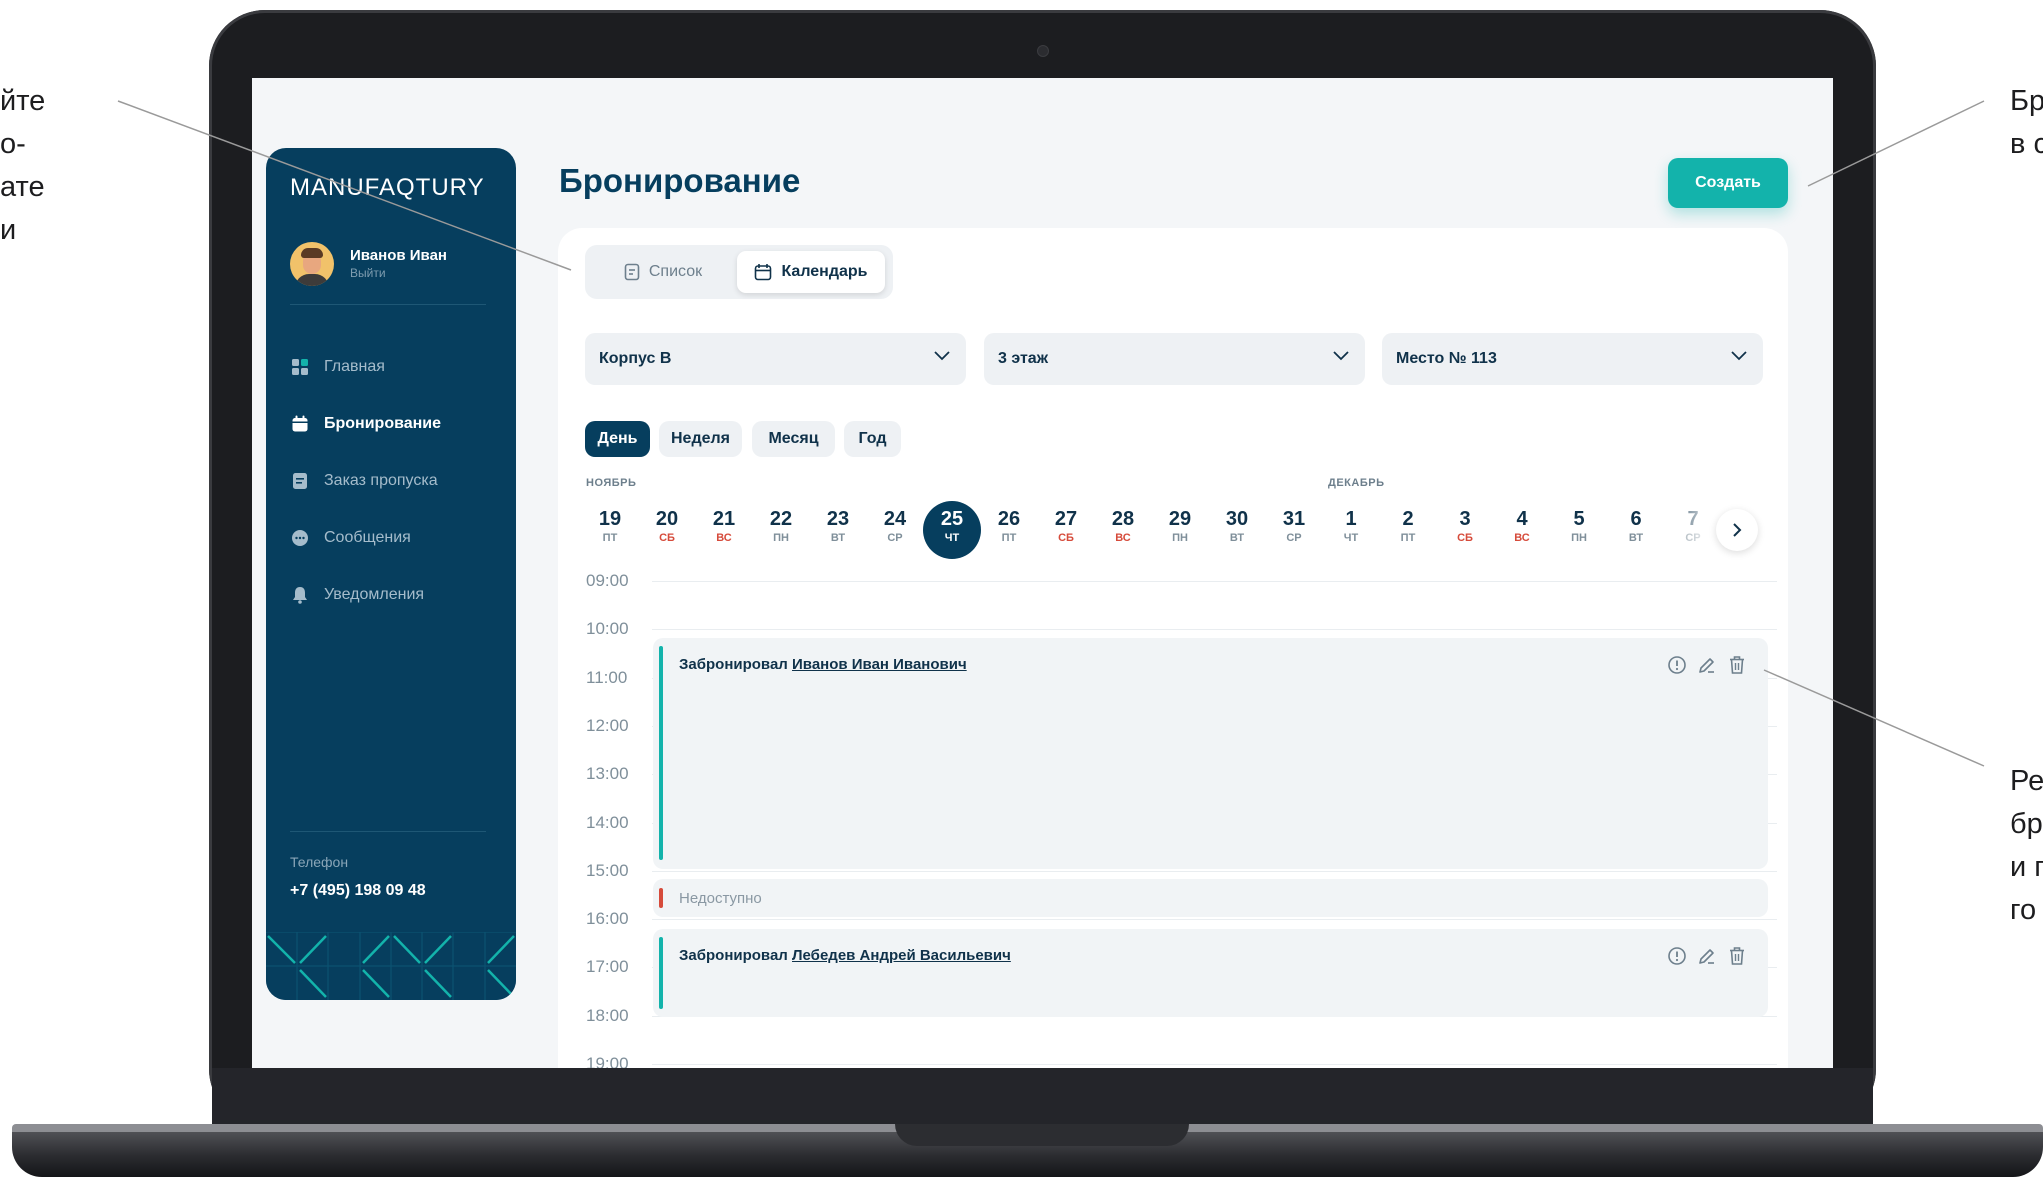  I want to click on annotation-line: Бр, so click(2026, 101).